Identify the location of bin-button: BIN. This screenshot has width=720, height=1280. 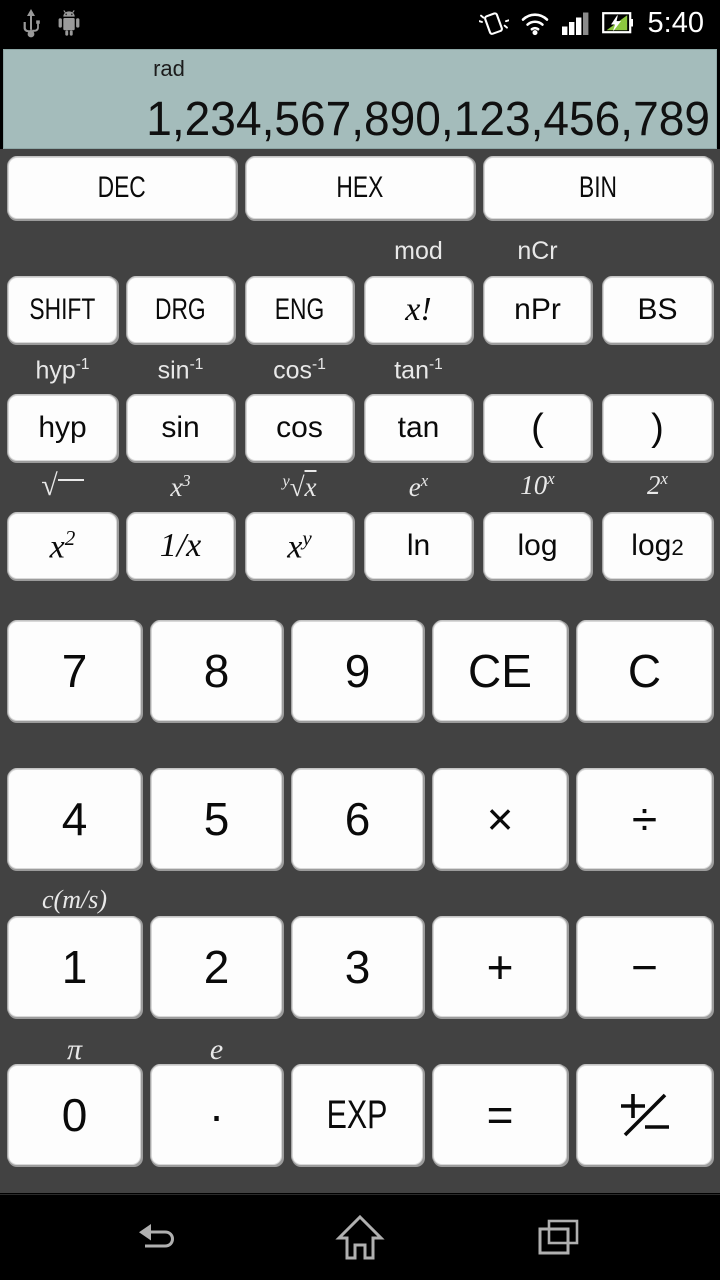
(598, 188).